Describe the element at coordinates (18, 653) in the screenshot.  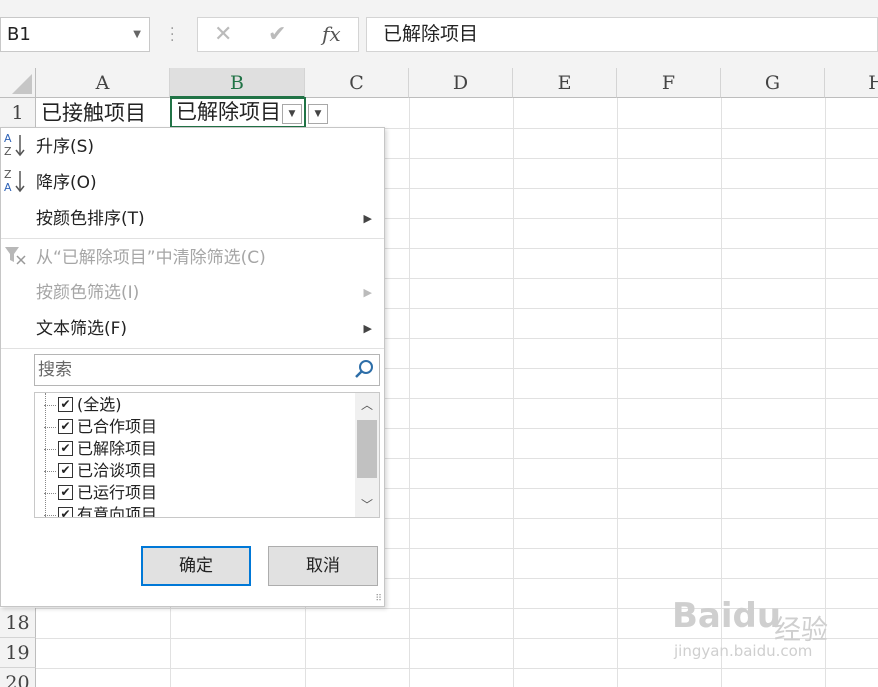
I see `row-header-19: 19` at that location.